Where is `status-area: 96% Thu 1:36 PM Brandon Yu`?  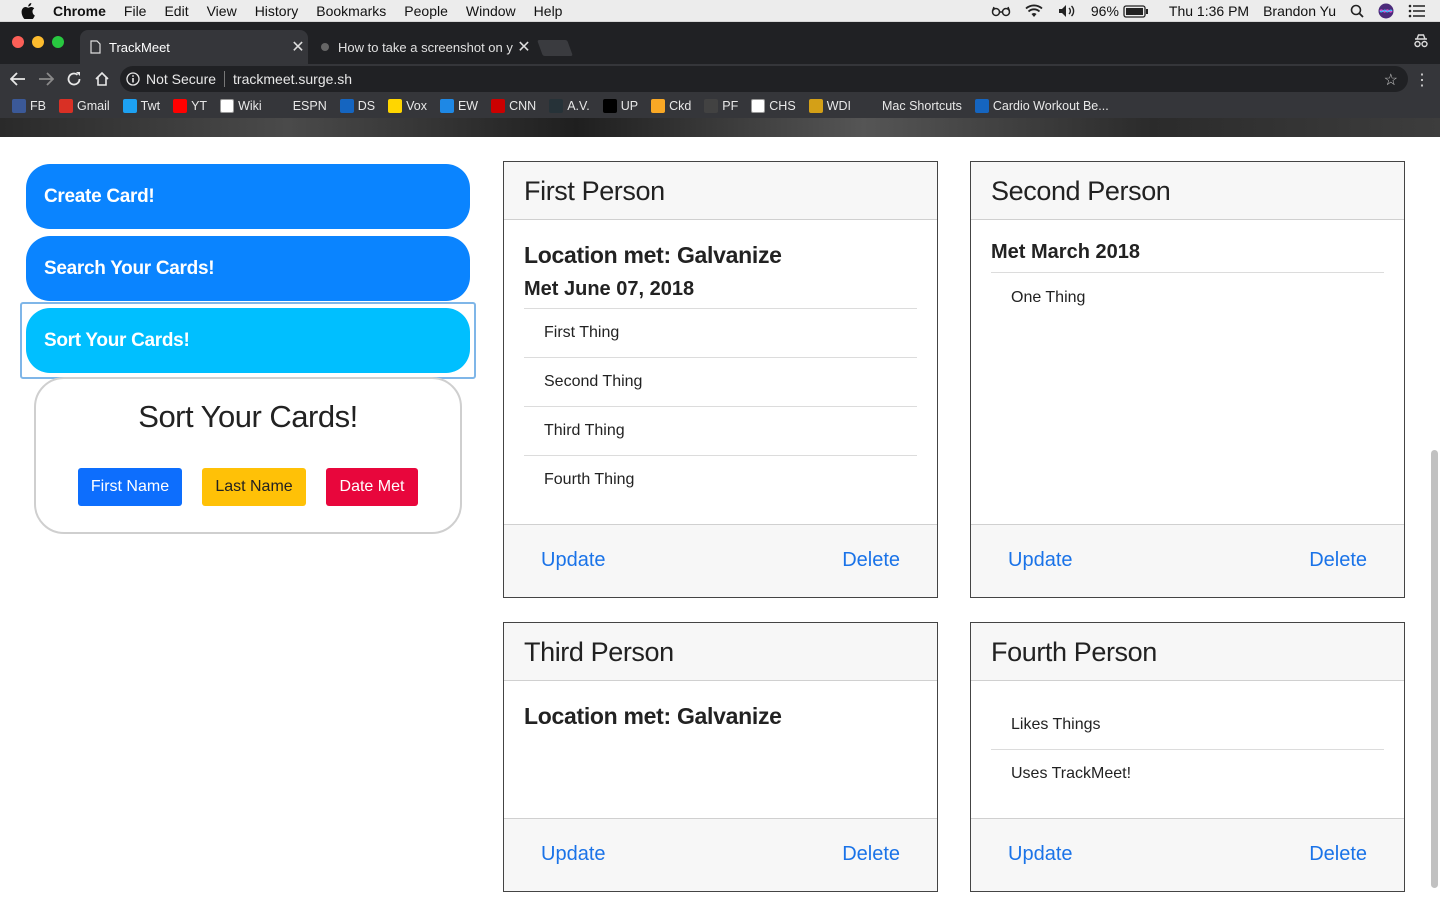 status-area: 96% Thu 1:36 PM Brandon Yu is located at coordinates (1215, 11).